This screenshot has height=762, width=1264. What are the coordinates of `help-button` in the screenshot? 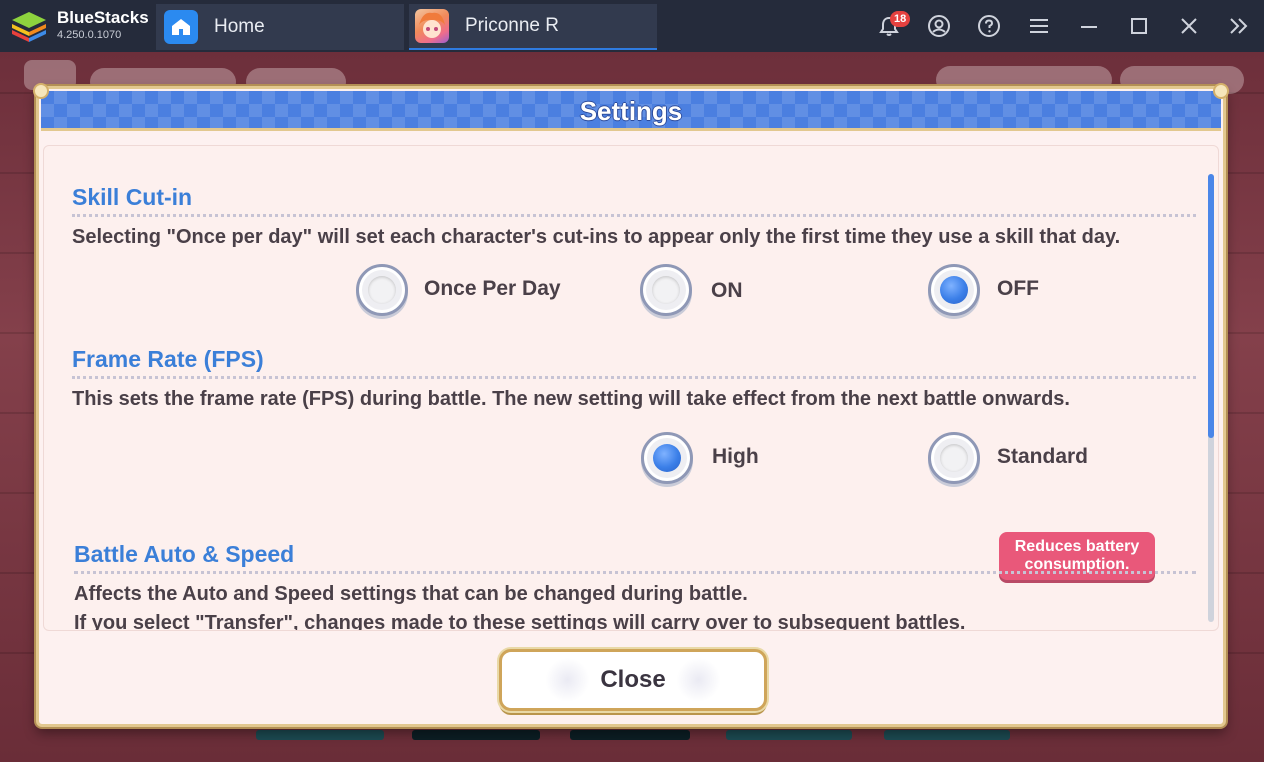 It's located at (989, 26).